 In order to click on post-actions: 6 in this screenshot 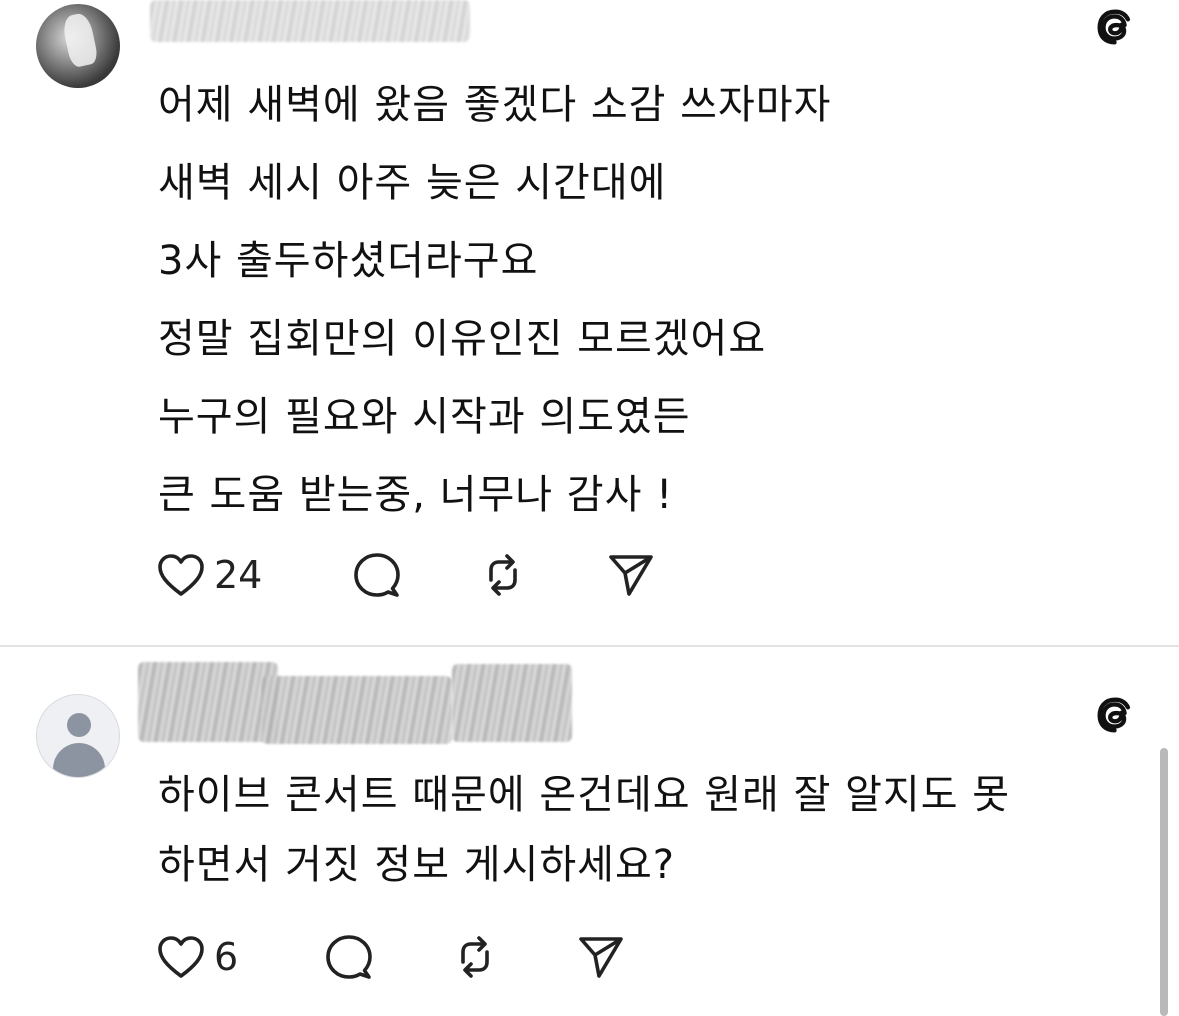, I will do `click(416, 957)`.